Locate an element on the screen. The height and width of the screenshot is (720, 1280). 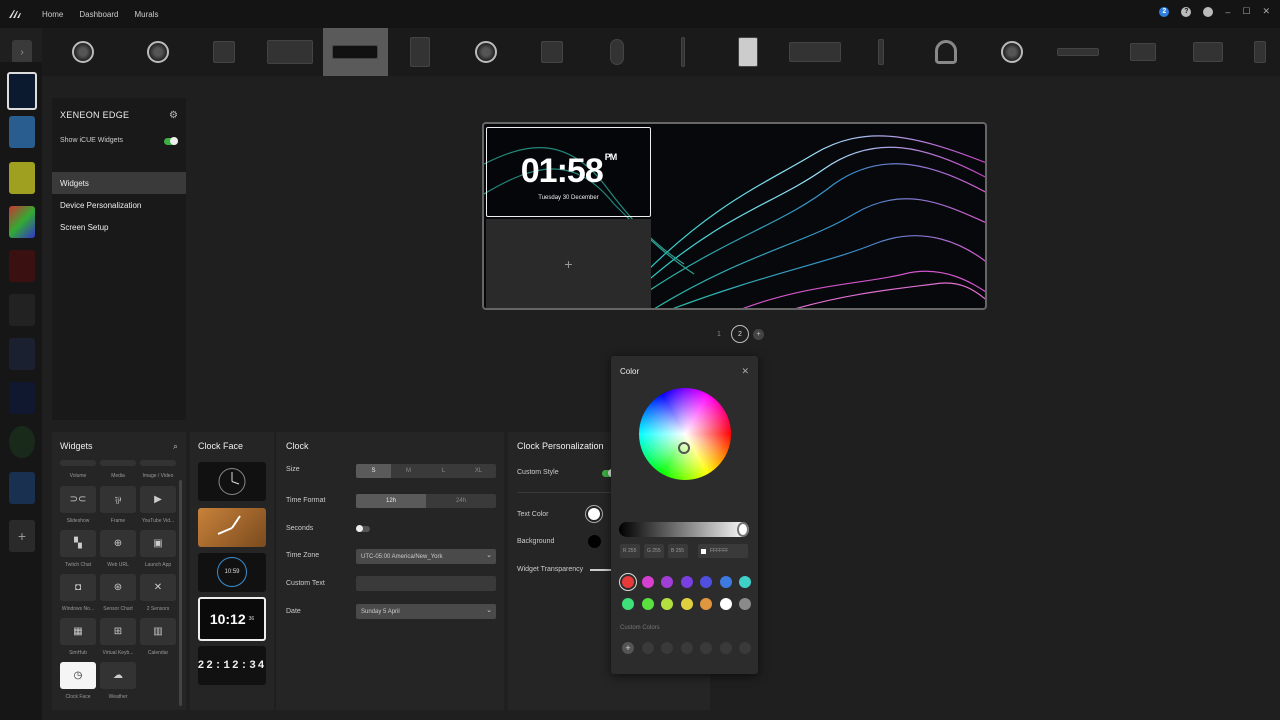
widget-tile-image is located at coordinates (158, 463).